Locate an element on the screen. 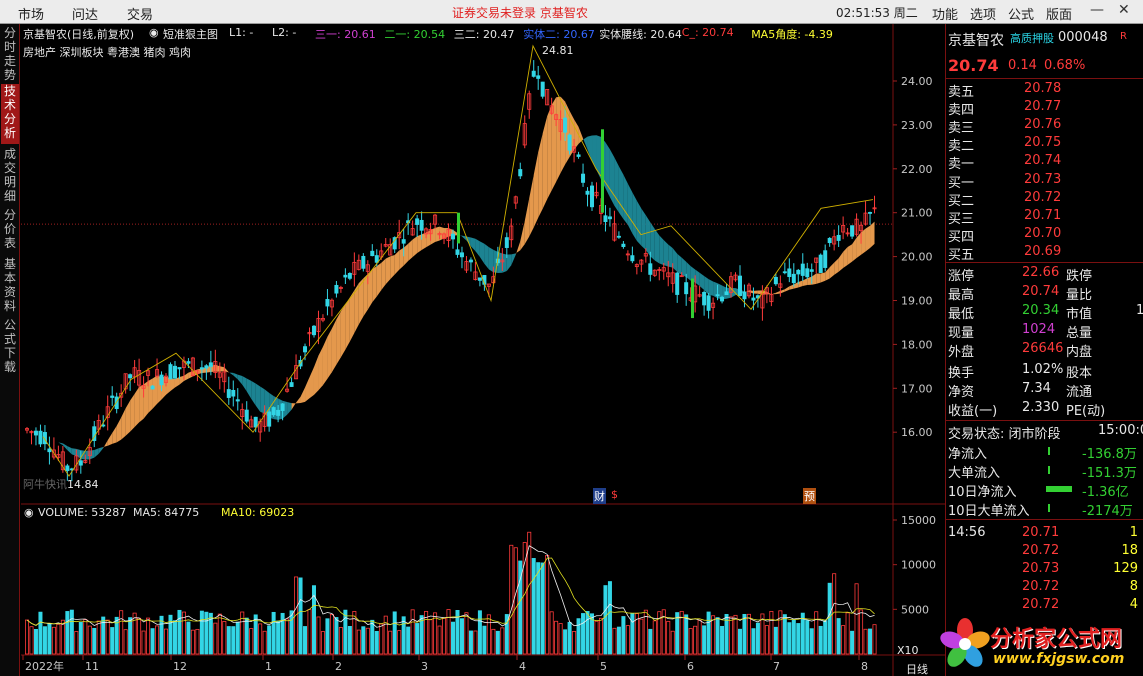 The width and height of the screenshot is (1143, 676). ask-1-label: 卖四 is located at coordinates (961, 110).